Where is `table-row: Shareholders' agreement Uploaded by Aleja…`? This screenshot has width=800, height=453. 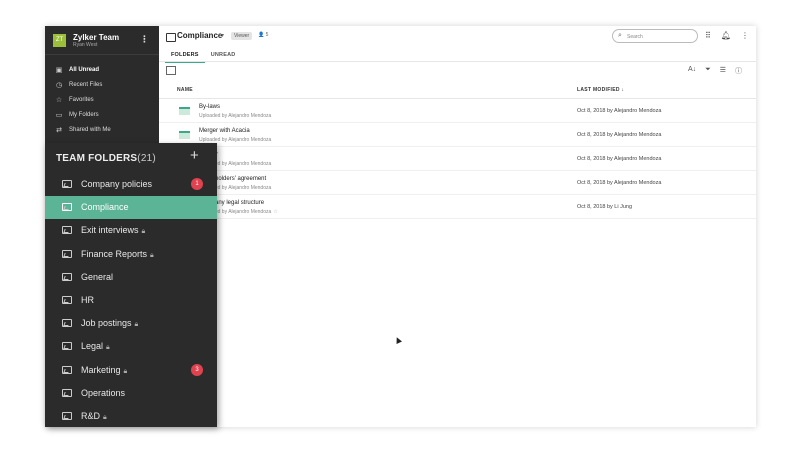 table-row: Shareholders' agreement Uploaded by Aleja… is located at coordinates (457, 183).